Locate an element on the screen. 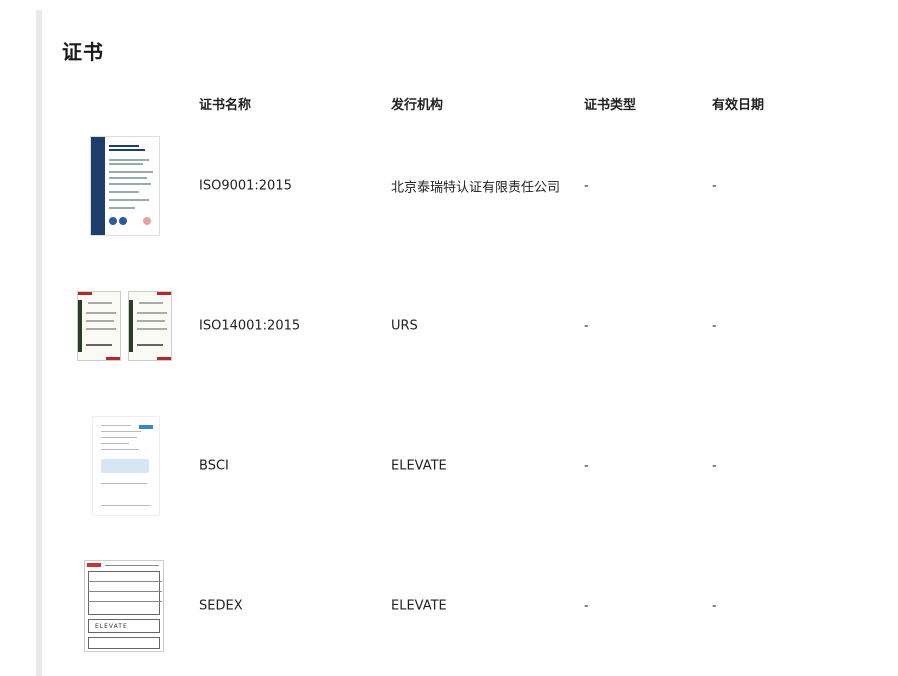 This screenshot has width=898, height=676. iso9001-certificate-image is located at coordinates (125, 186).